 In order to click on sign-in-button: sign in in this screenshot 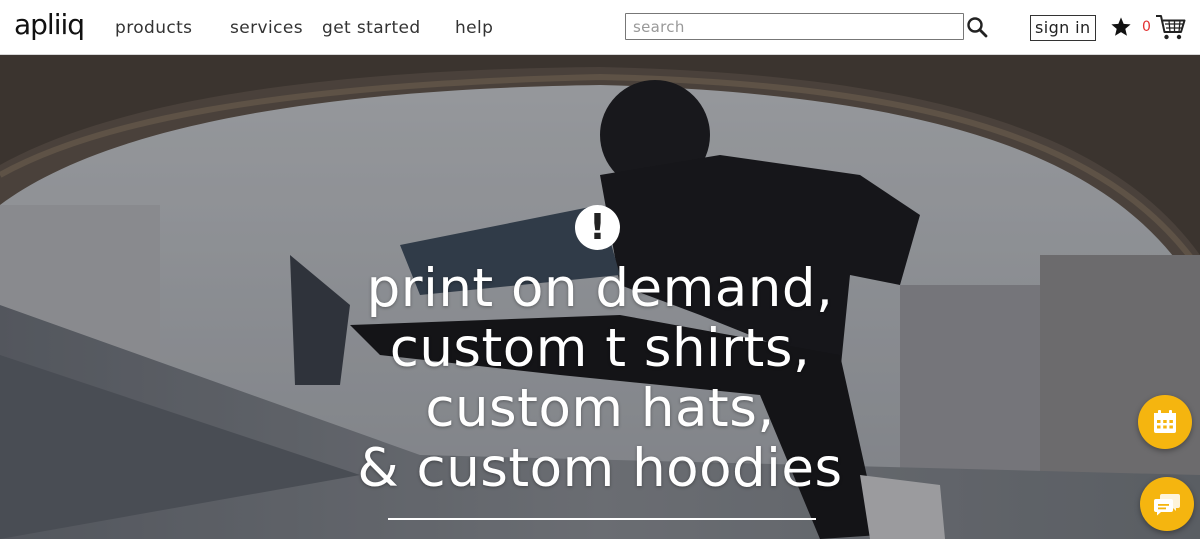, I will do `click(1063, 28)`.